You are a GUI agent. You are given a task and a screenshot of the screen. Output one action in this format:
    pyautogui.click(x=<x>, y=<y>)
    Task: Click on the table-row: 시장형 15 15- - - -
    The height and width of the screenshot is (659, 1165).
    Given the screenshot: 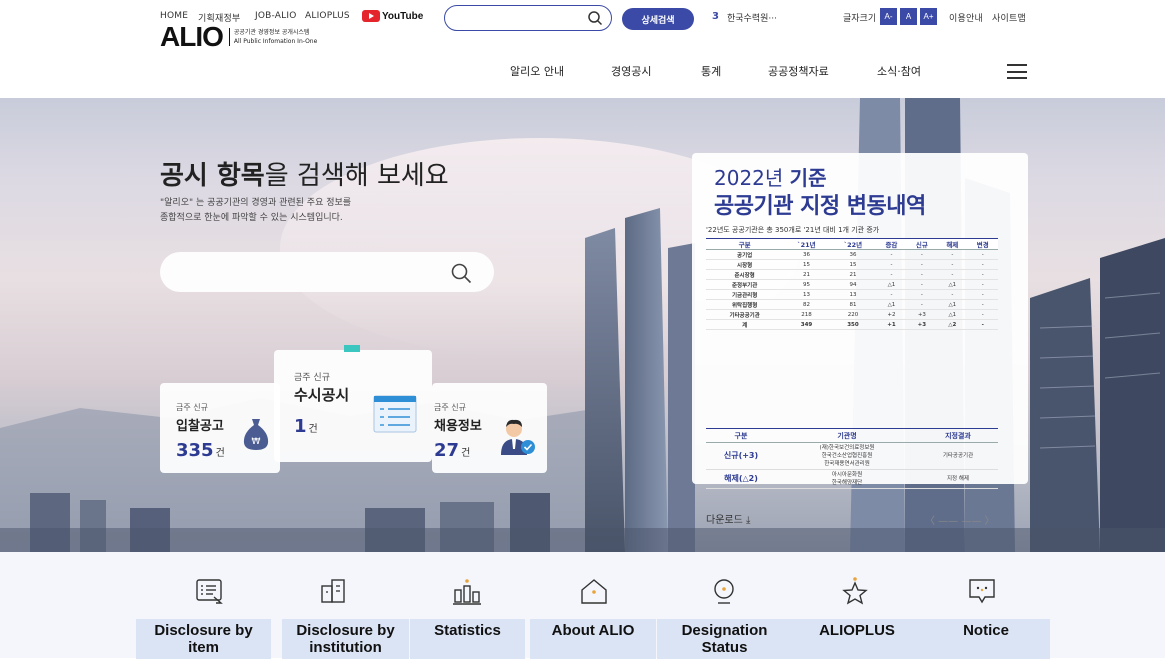 What is the action you would take?
    pyautogui.click(x=852, y=264)
    